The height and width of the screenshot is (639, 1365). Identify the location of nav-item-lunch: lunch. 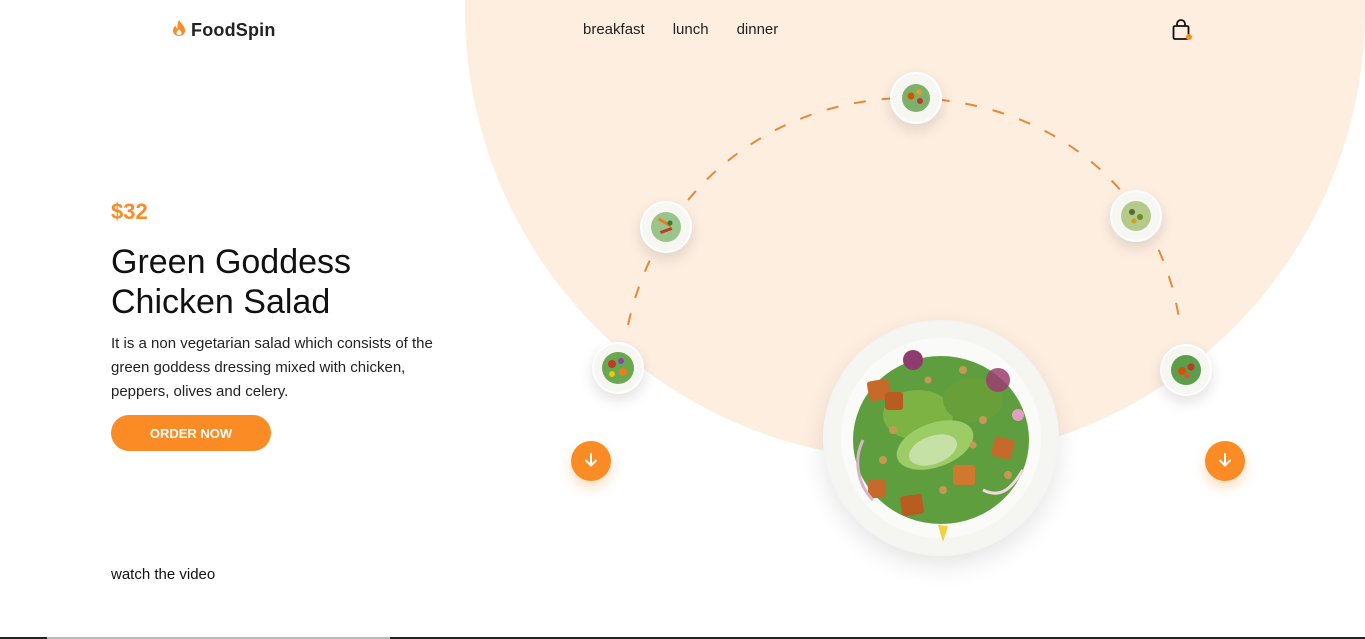
(691, 29).